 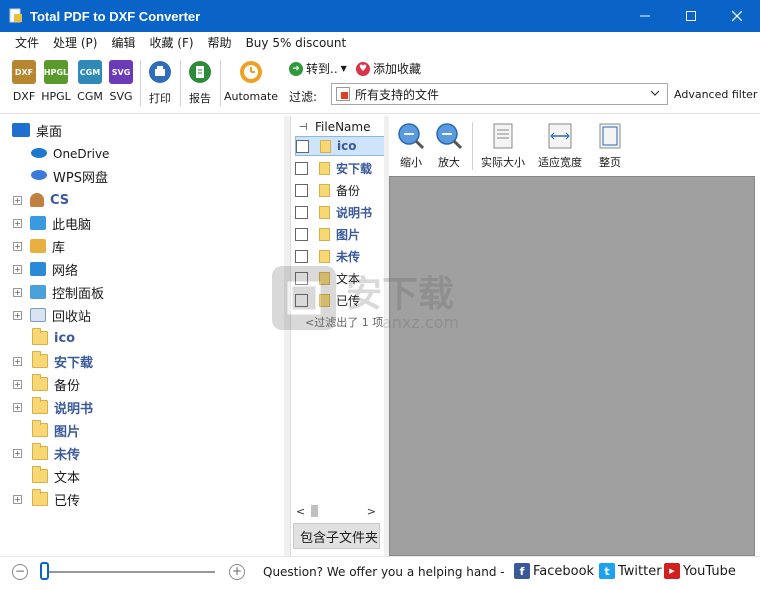 I want to click on tree-item-label: 已传, so click(x=67, y=501).